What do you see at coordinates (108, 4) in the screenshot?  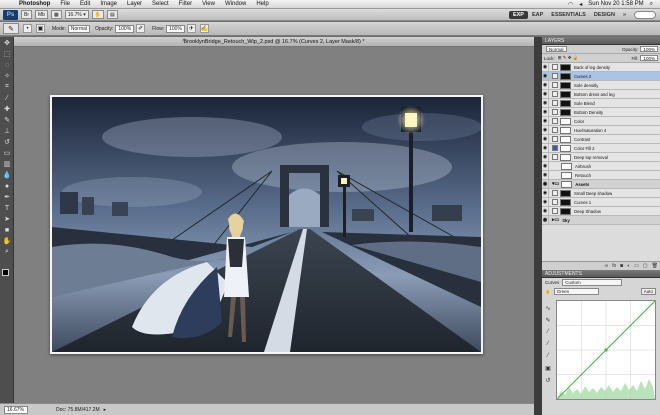 I see `menu-image: Image` at bounding box center [108, 4].